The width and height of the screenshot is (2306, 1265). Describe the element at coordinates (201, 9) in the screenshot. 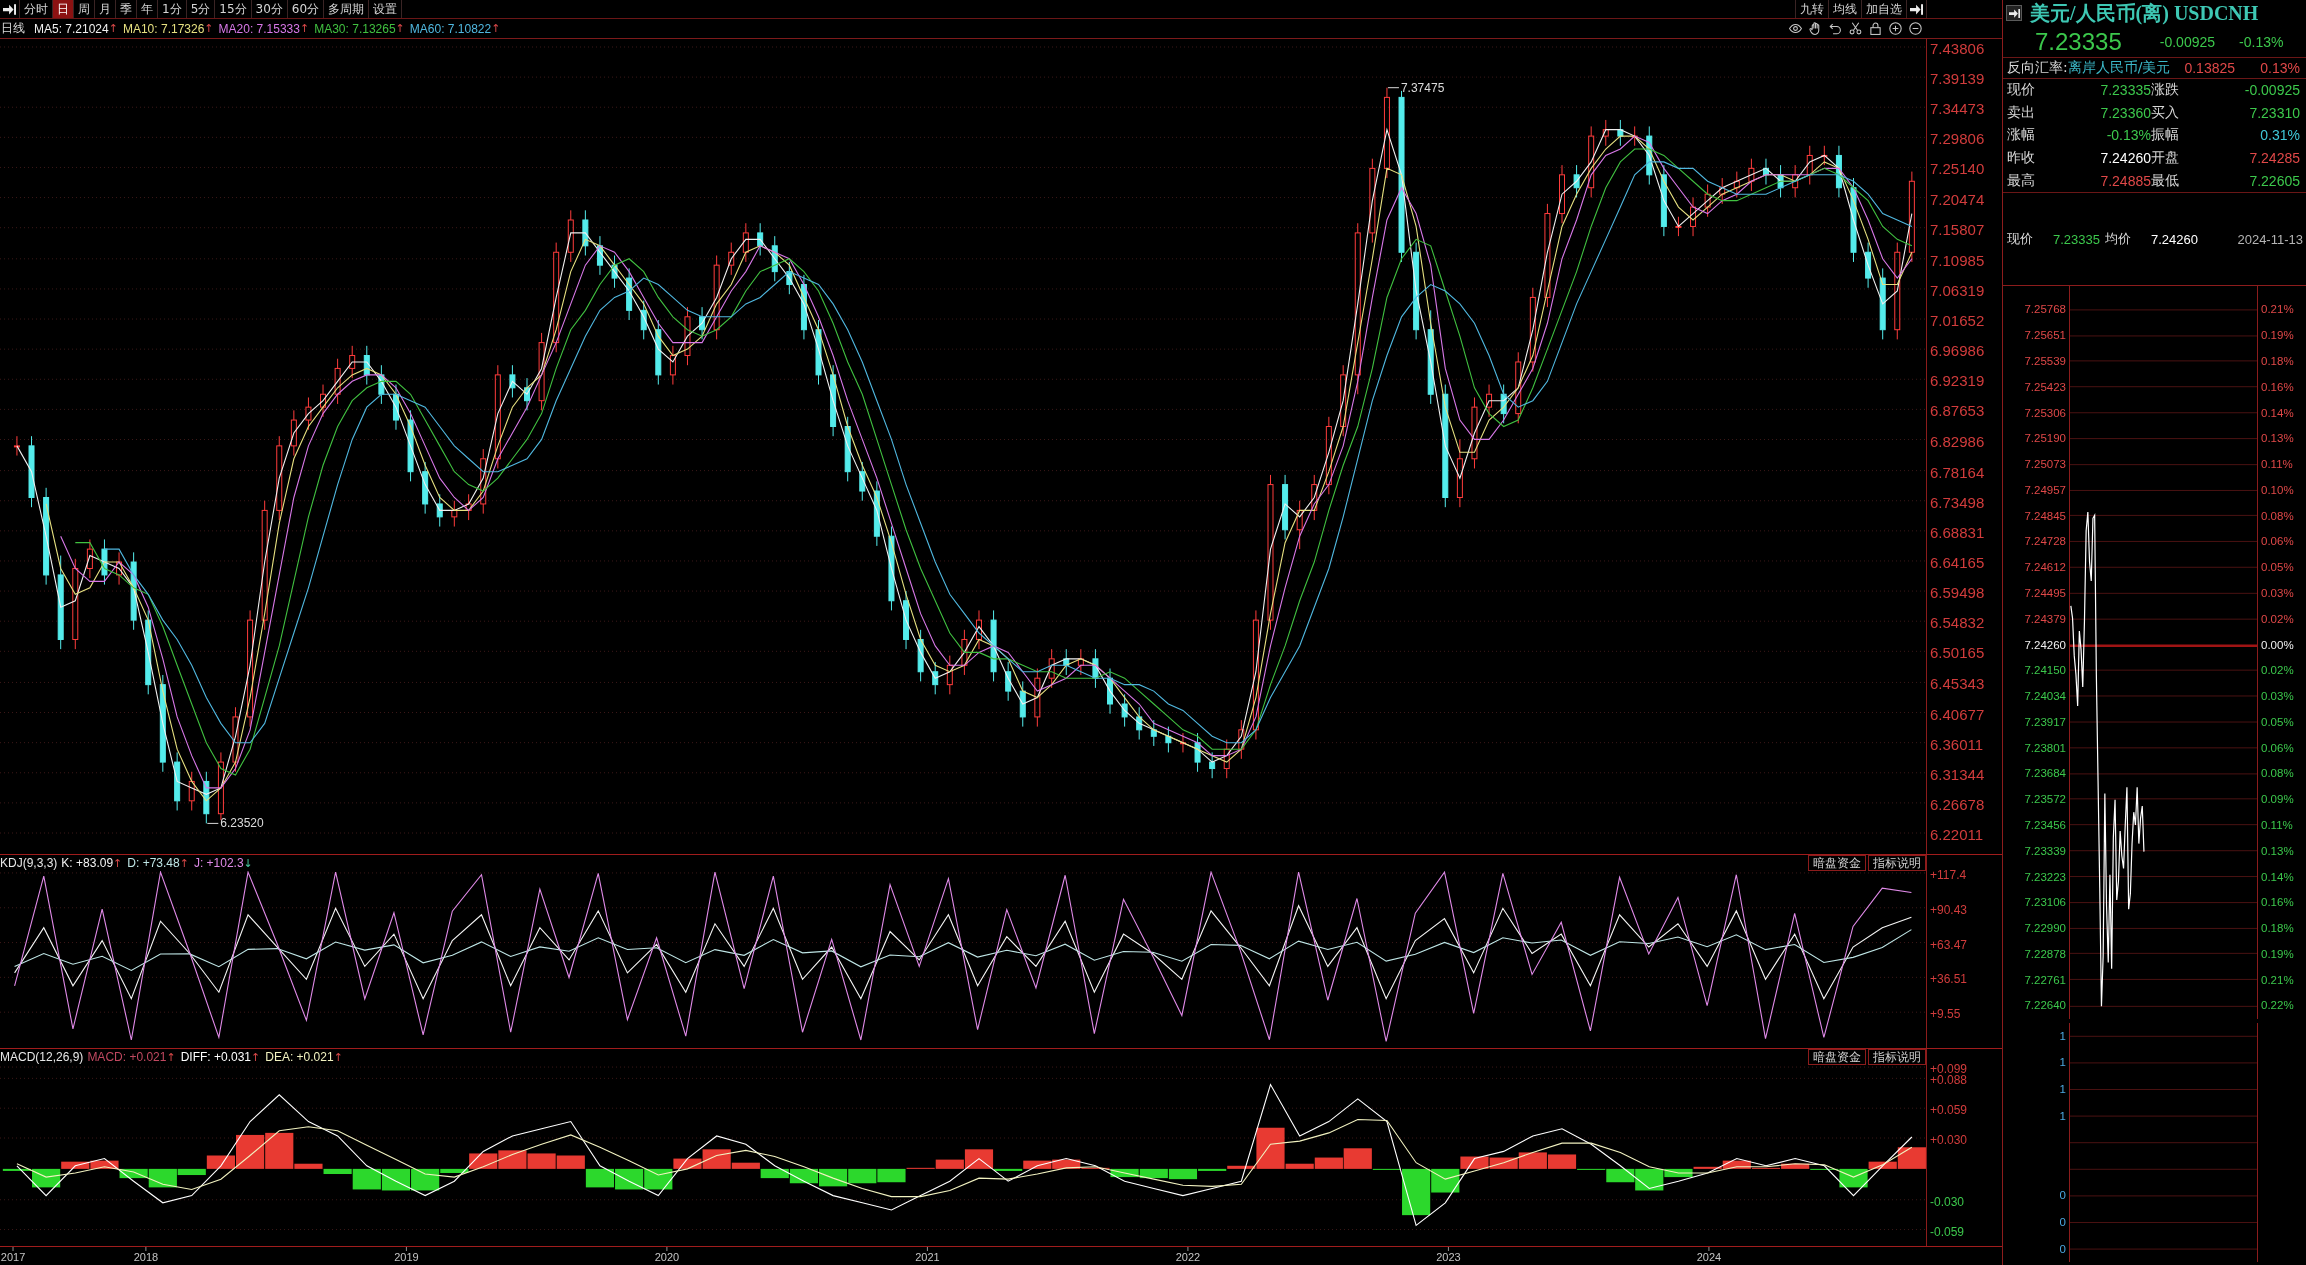

I see `period-tab: 5分` at that location.